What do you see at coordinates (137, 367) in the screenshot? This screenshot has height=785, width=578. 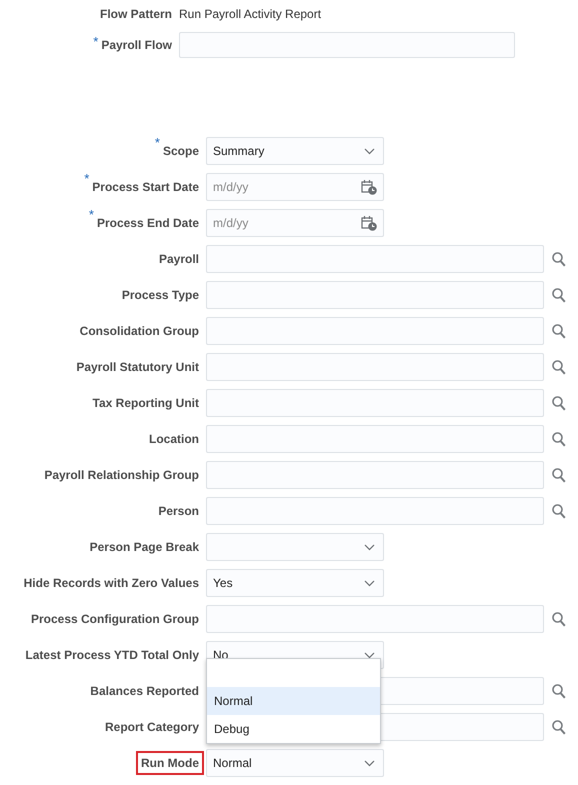 I see `field-label: Payroll Statutory Unit` at bounding box center [137, 367].